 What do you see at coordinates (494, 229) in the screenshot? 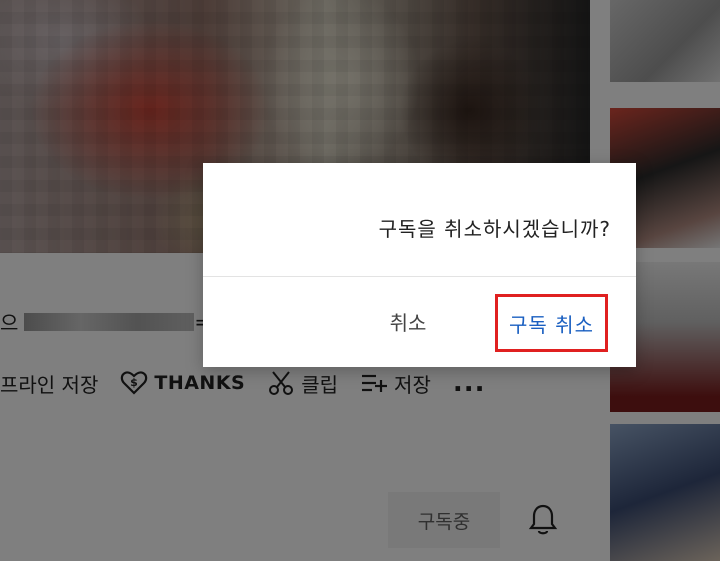
I see `dialog-message: 구독을 취소하시겠습니까?` at bounding box center [494, 229].